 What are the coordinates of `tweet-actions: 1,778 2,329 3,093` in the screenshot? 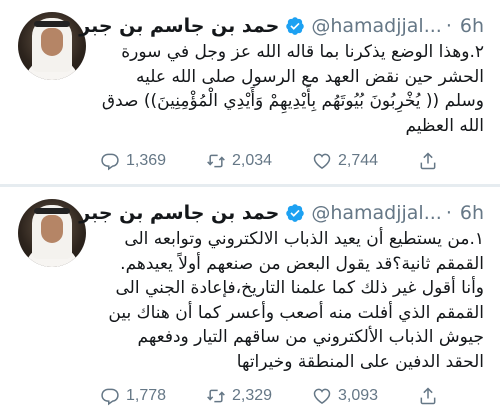 It's located at (295, 396).